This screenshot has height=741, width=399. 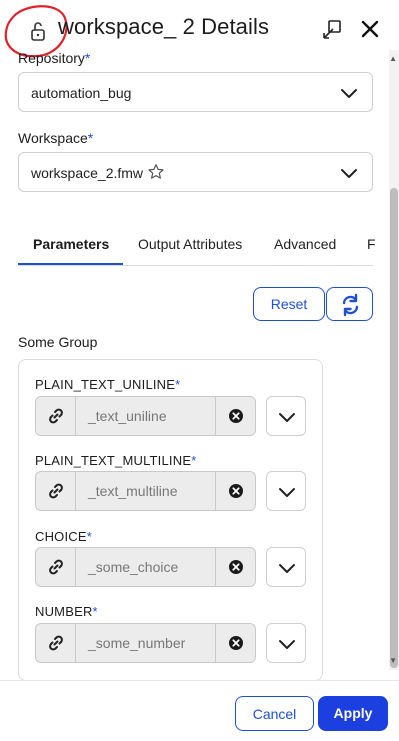 I want to click on workspace-label: Workspace*, so click(x=55, y=138).